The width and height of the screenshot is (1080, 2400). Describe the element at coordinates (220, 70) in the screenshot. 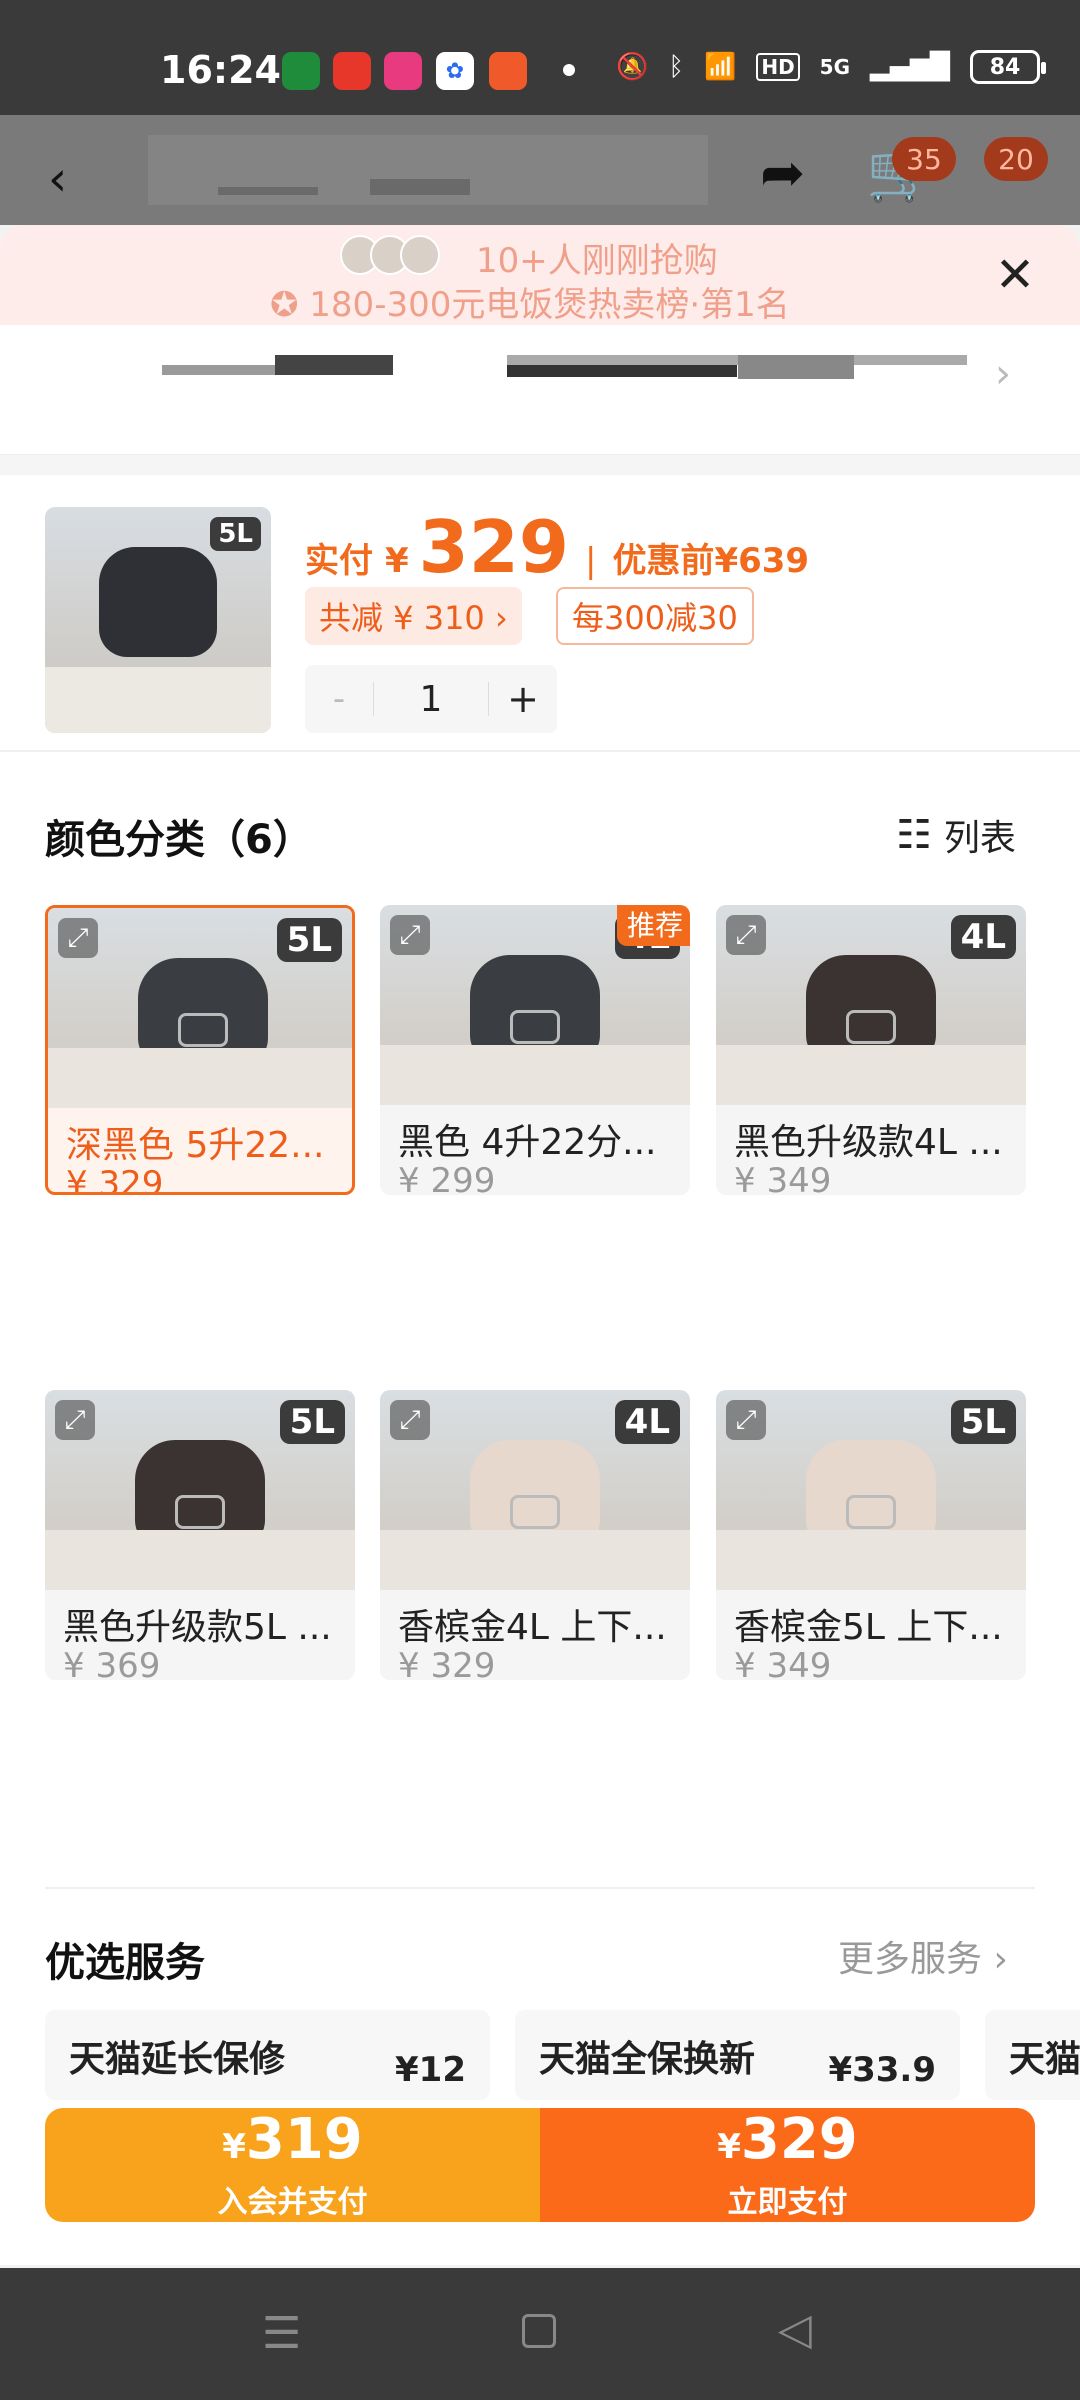

I see `clock: 16:24` at that location.